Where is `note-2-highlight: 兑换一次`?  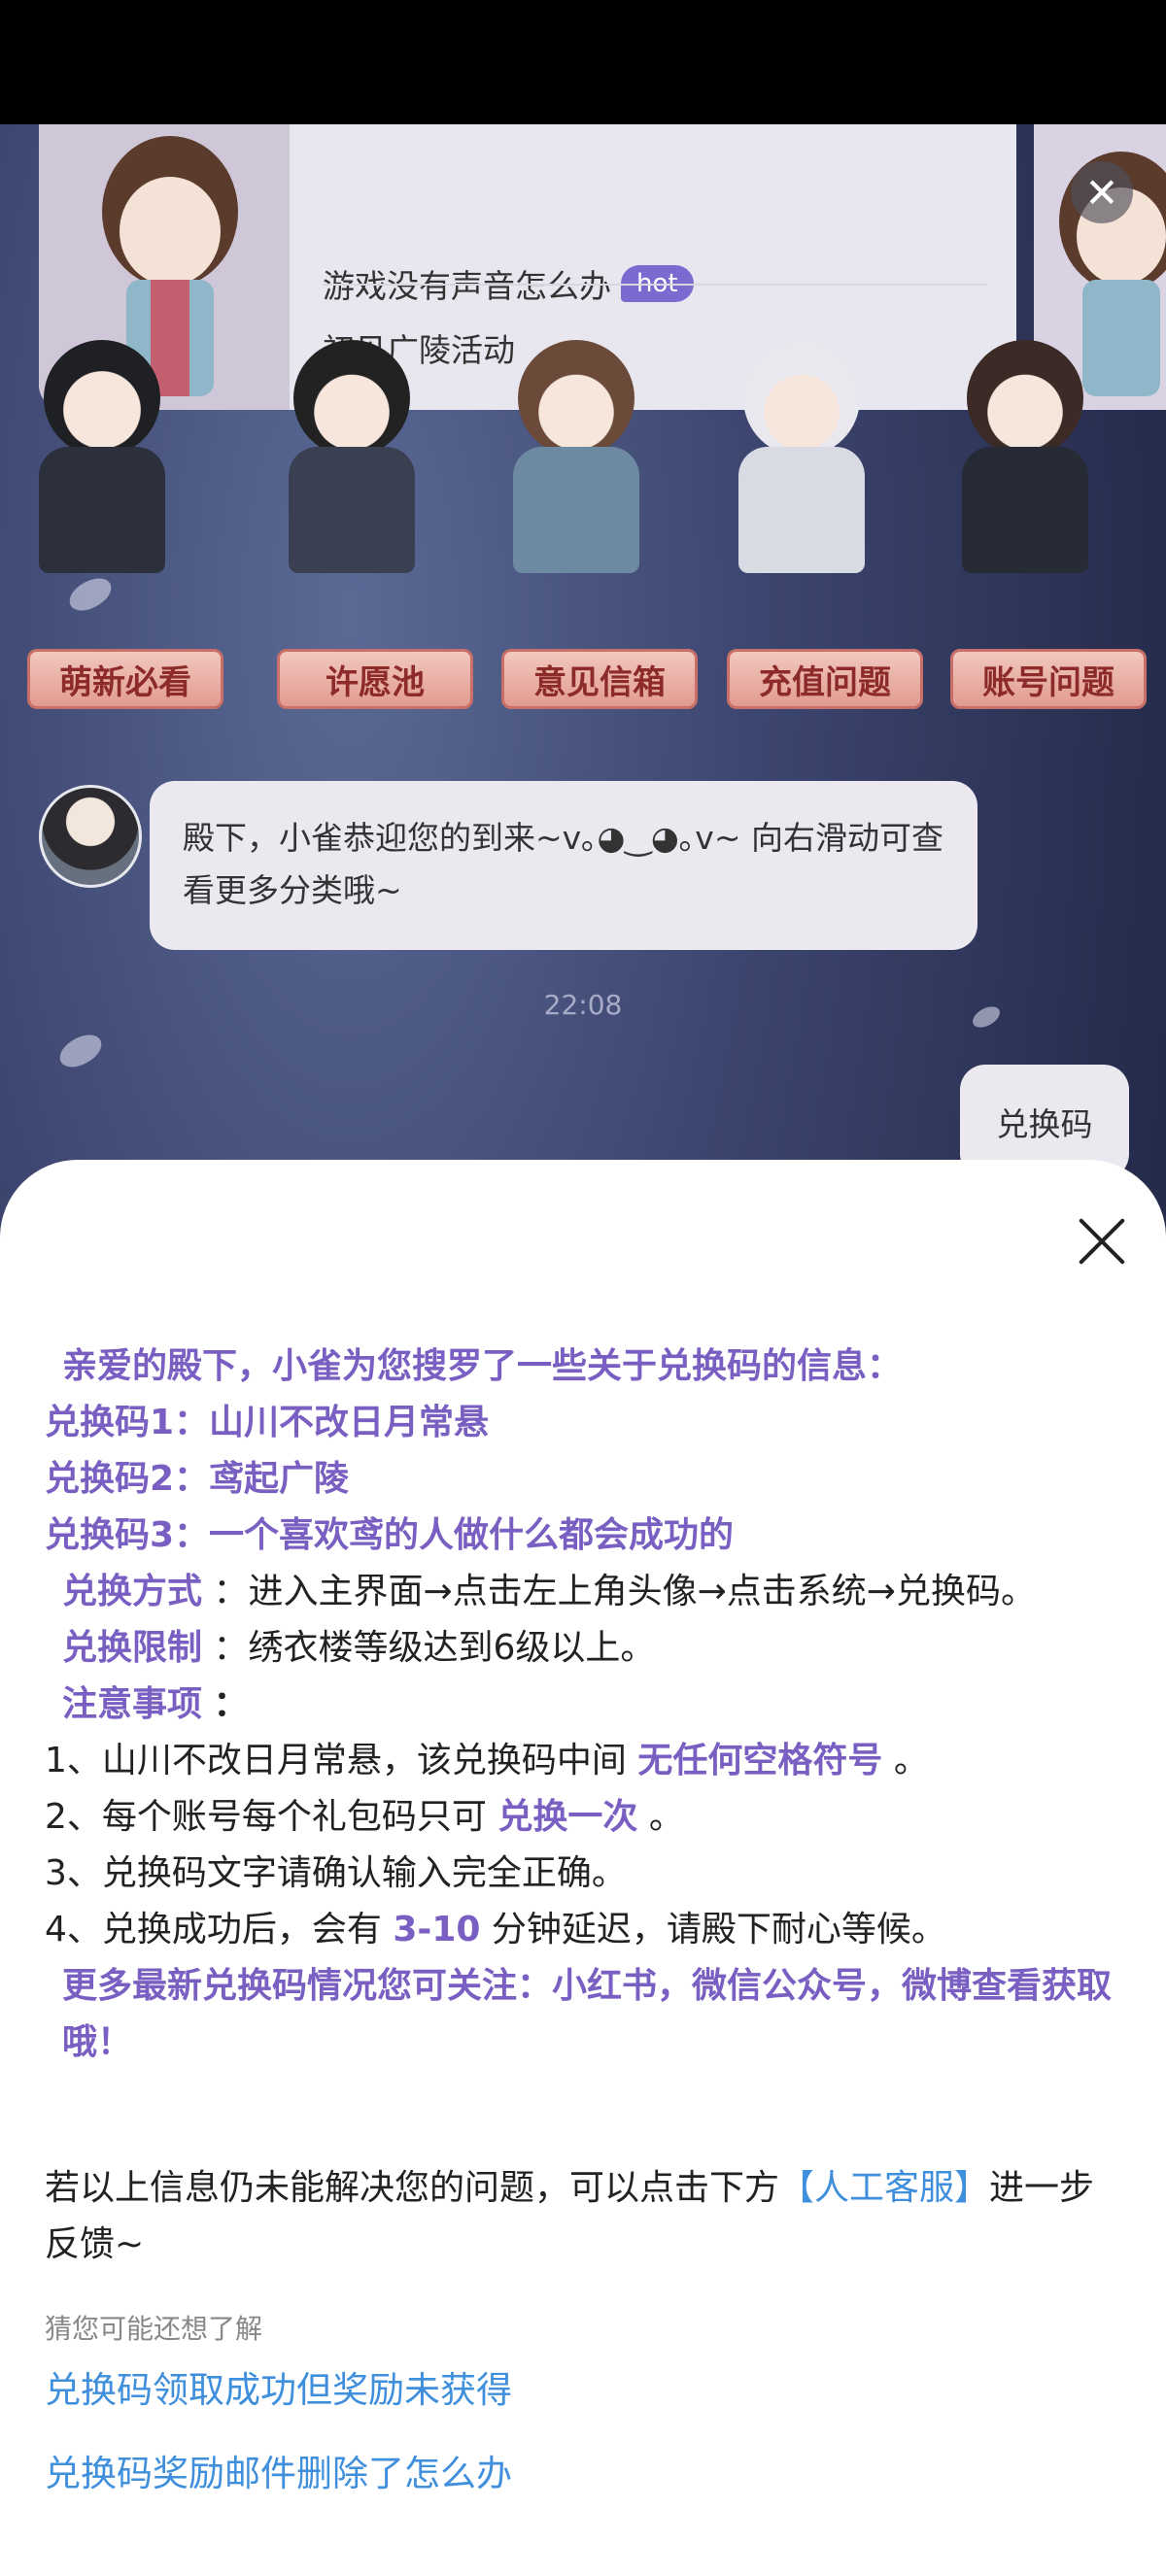
note-2-highlight: 兑换一次 is located at coordinates (567, 1817).